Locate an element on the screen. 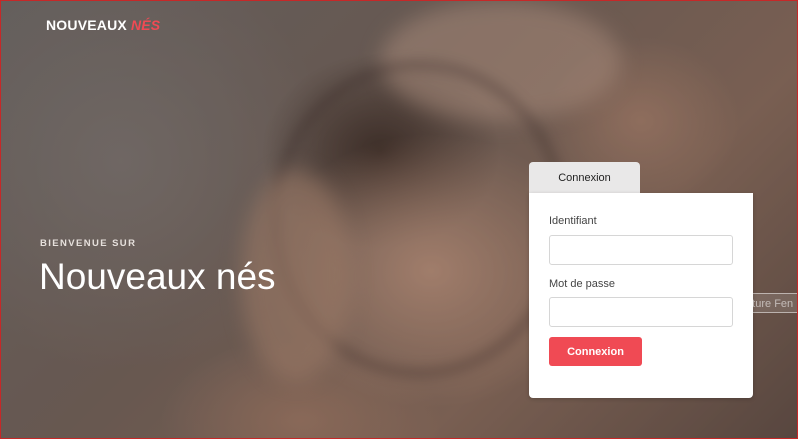 Image resolution: width=798 pixels, height=439 pixels. brand-accent: NÉS is located at coordinates (145, 25).